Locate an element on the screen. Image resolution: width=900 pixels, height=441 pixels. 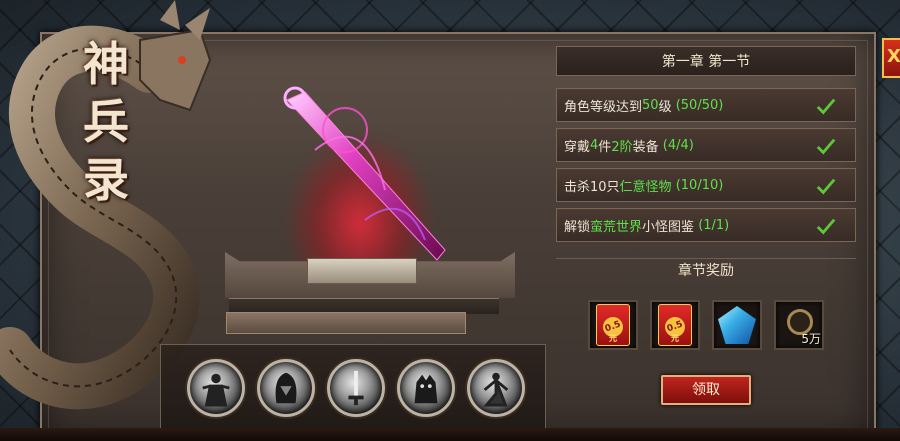
task-highlight-2: 2阶 is located at coordinates (622, 147).